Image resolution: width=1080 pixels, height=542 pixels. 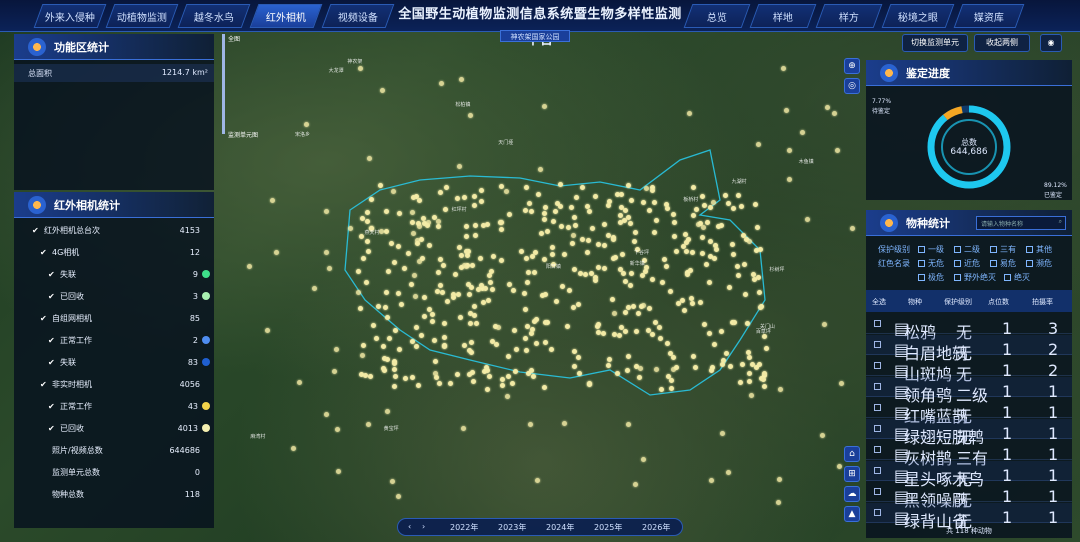 I want to click on nav-sample-plot: 样地, so click(x=783, y=16).